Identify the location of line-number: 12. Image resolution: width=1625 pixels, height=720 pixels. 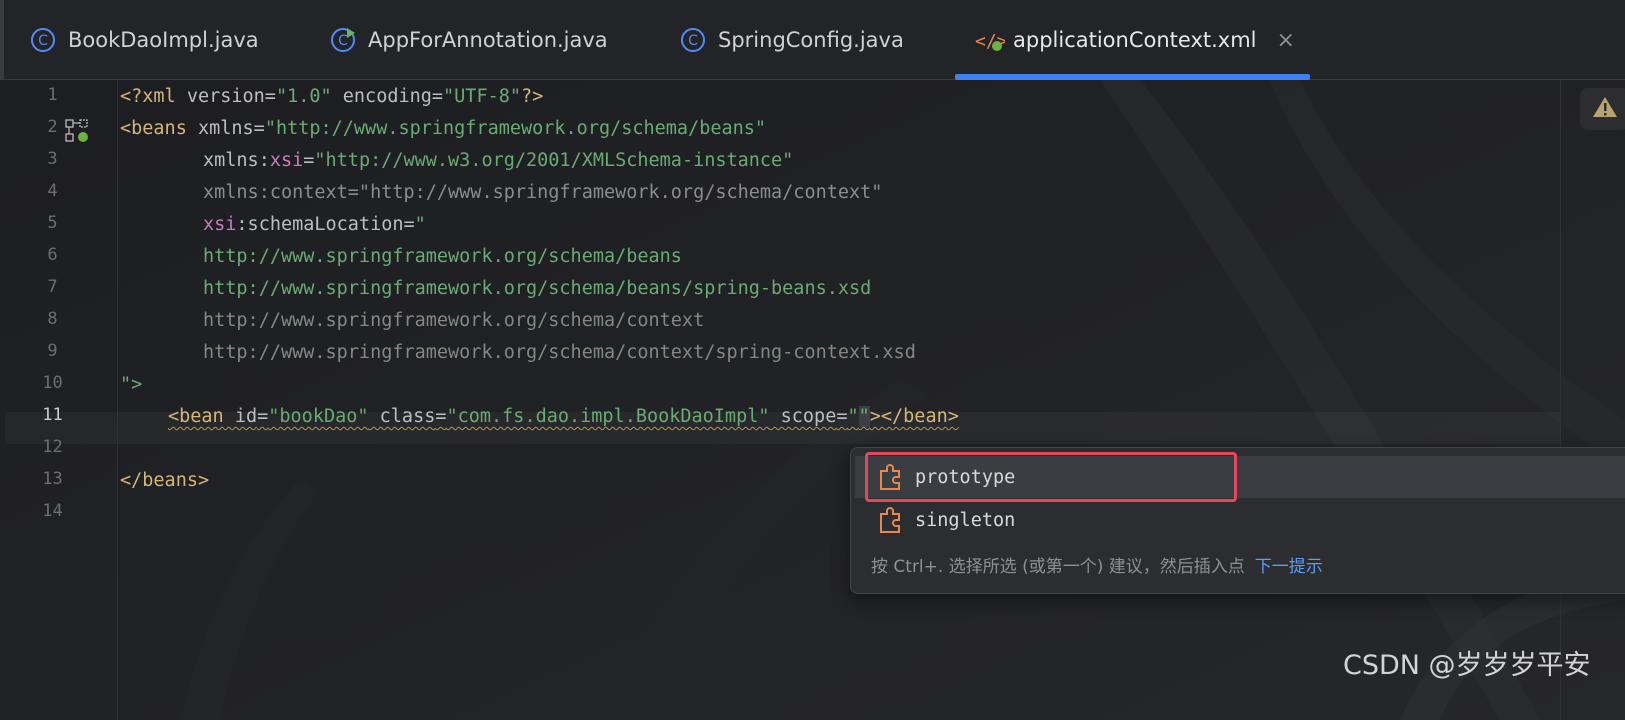
(52, 447).